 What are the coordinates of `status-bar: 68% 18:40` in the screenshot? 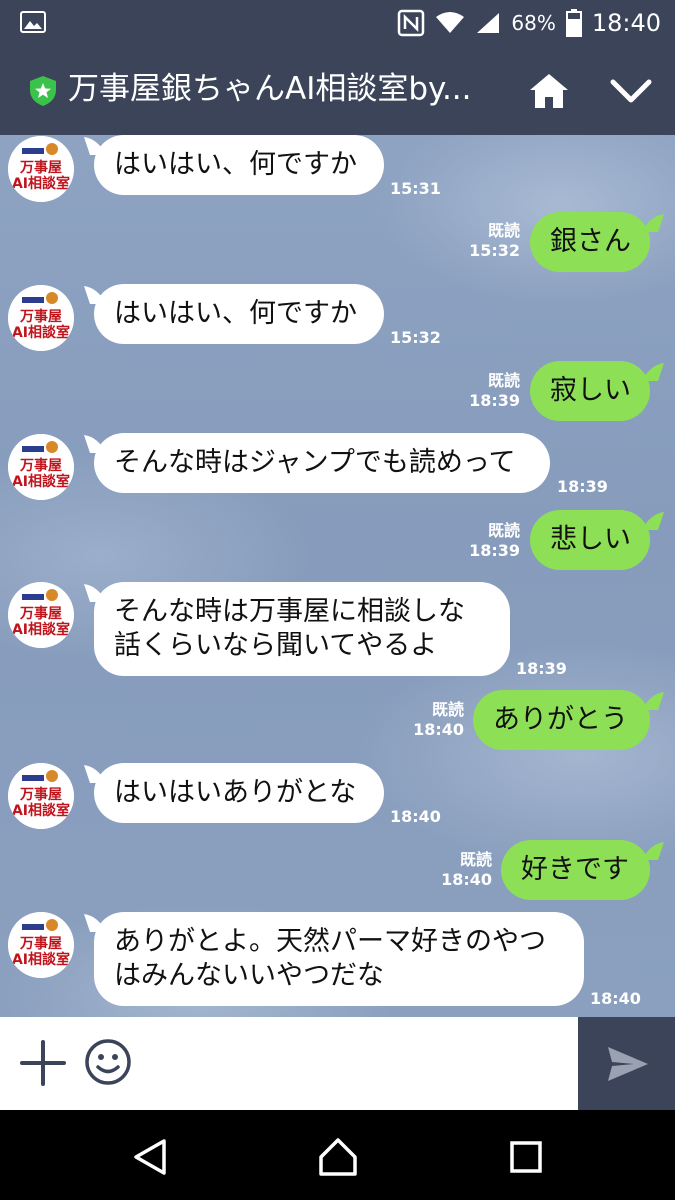 It's located at (337, 22).